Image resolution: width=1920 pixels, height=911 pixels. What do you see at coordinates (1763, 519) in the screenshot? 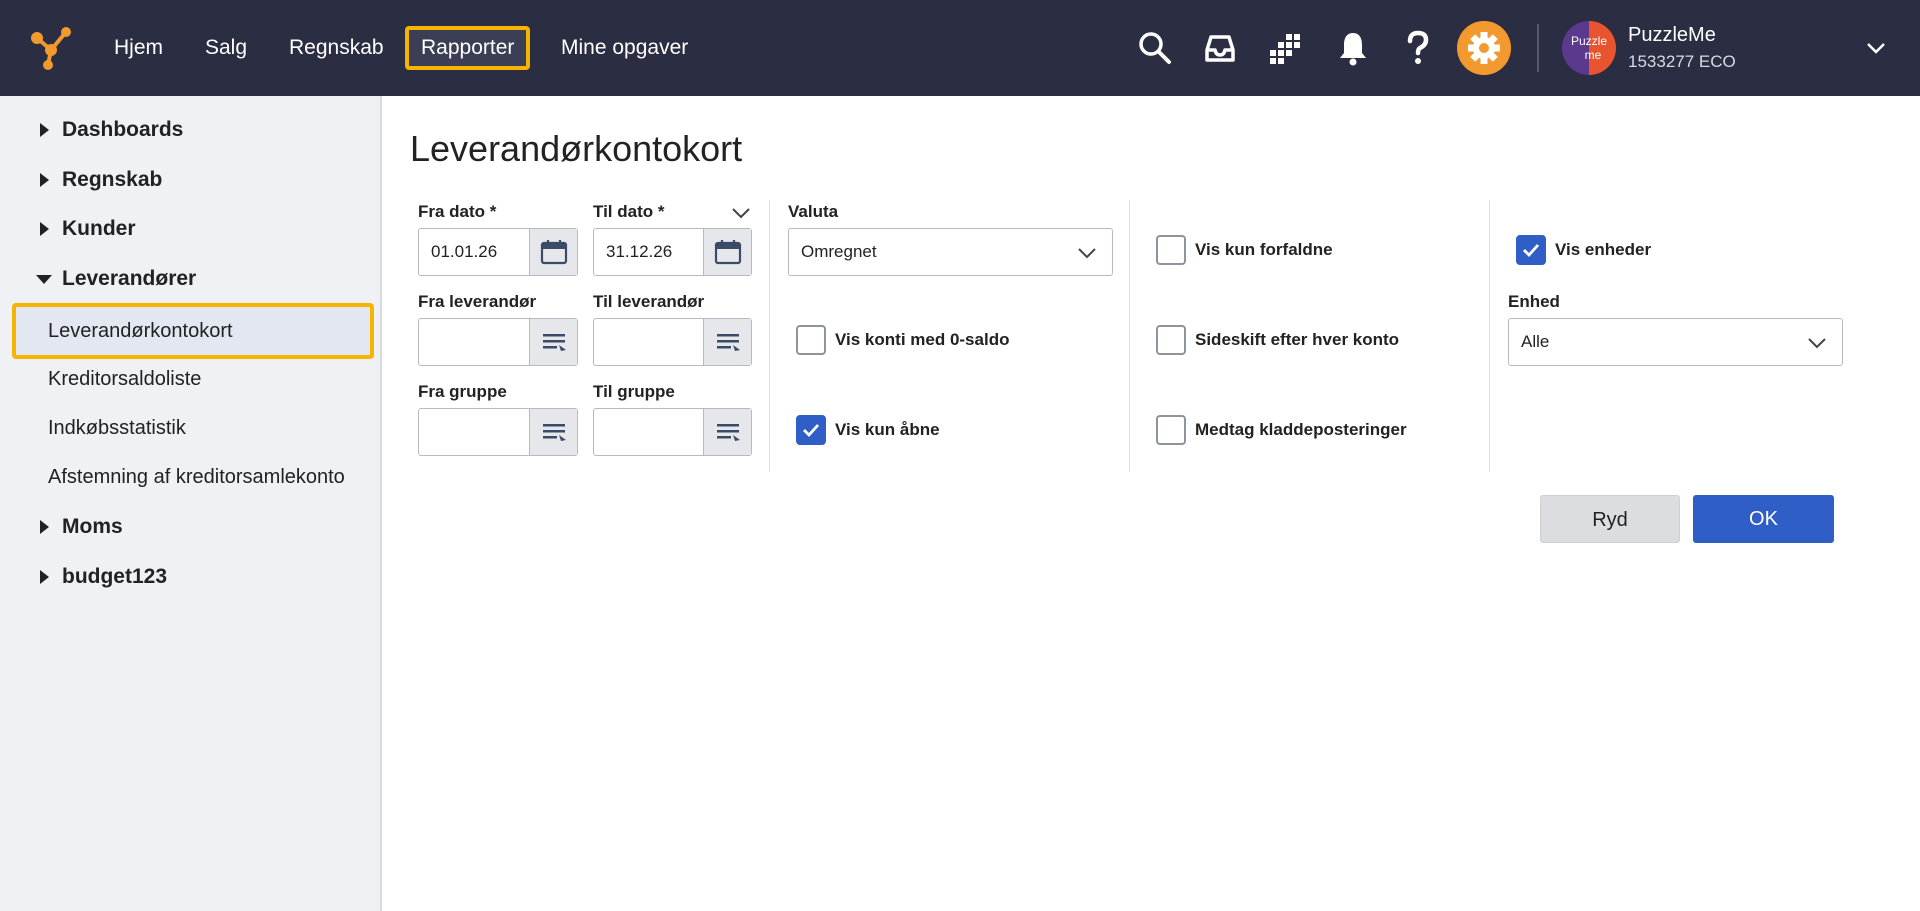
I see `ok-button: OK` at bounding box center [1763, 519].